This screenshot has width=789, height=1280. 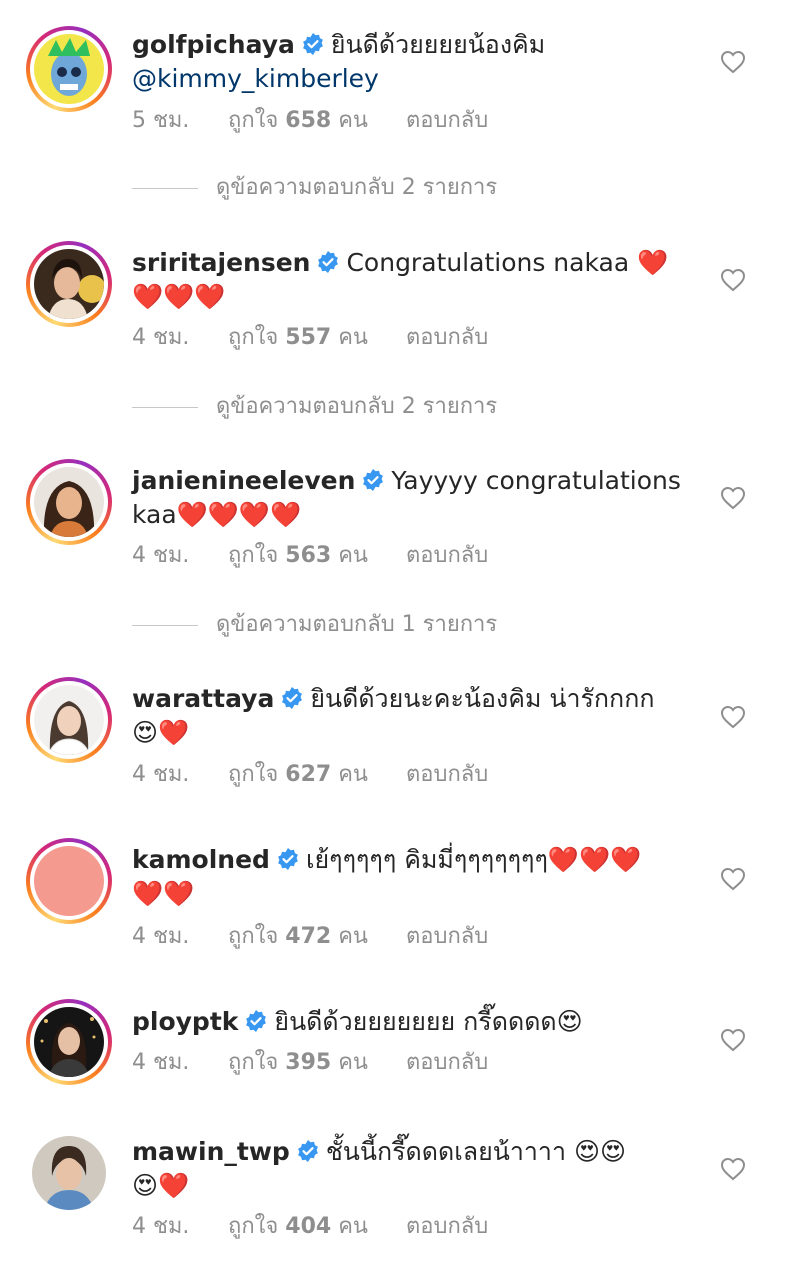 I want to click on comment-likes: ถูกใจ 404 คน, so click(x=317, y=1227).